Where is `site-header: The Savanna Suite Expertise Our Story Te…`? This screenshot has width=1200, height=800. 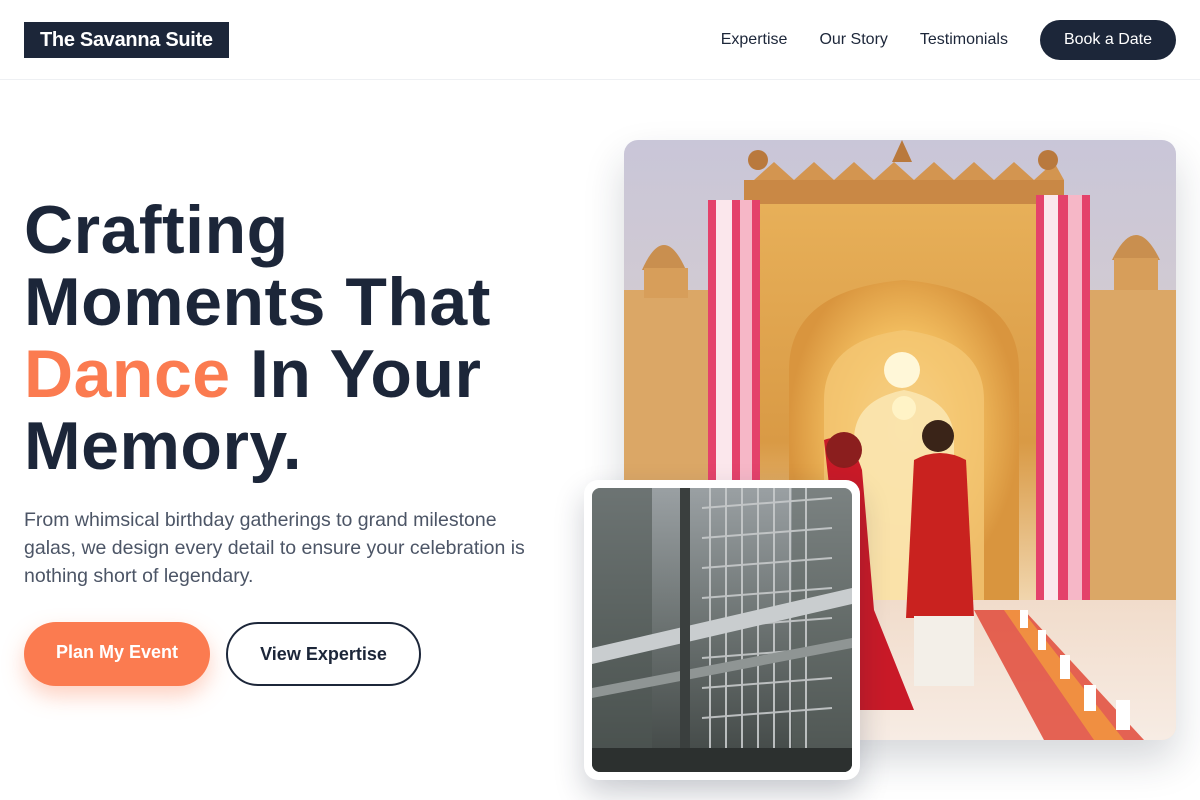 site-header: The Savanna Suite Expertise Our Story Te… is located at coordinates (600, 40).